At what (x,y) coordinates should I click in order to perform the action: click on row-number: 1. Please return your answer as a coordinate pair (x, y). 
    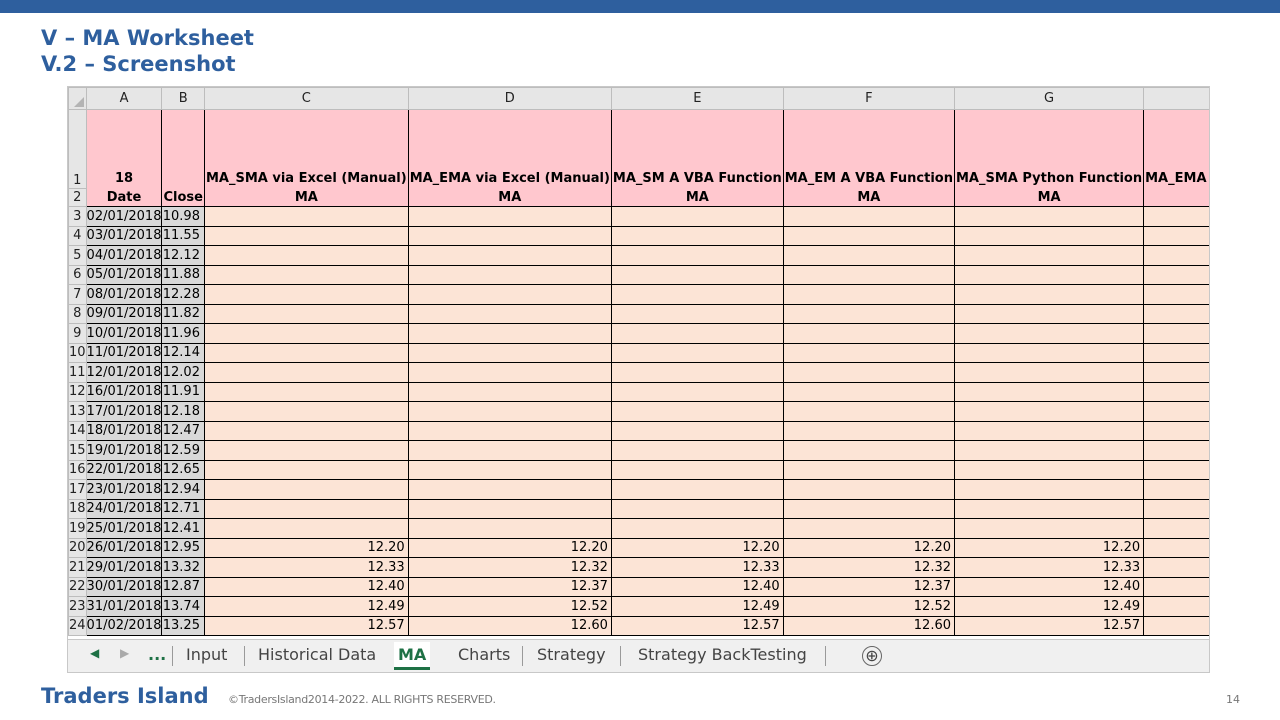
    Looking at the image, I should click on (77, 149).